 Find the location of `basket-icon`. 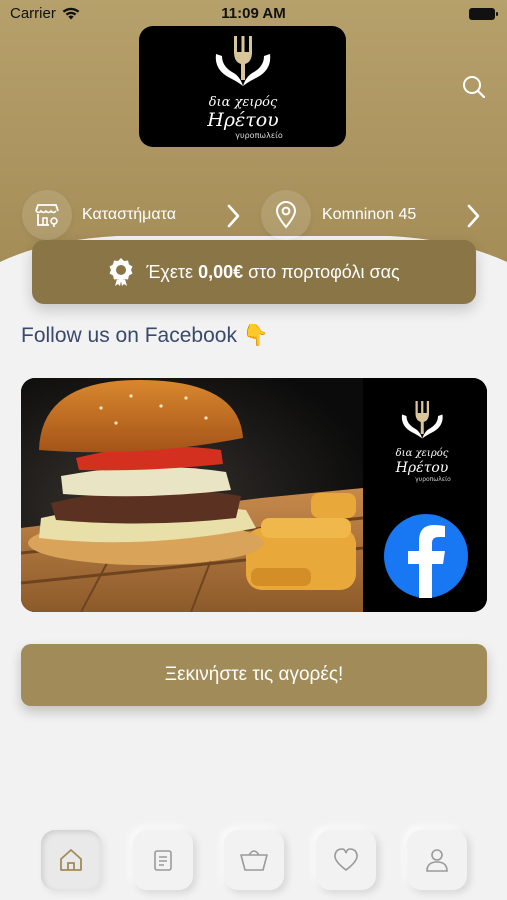

basket-icon is located at coordinates (254, 860).